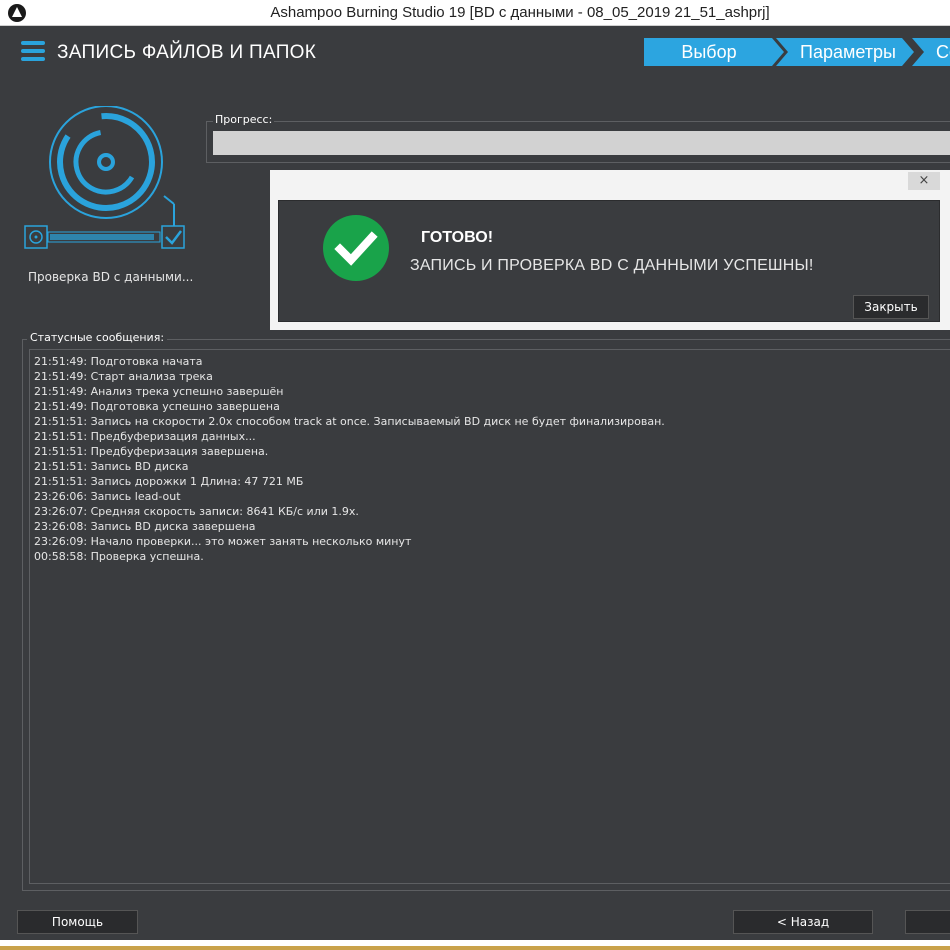 This screenshot has width=950, height=950. What do you see at coordinates (475, 945) in the screenshot?
I see `taskbar-edge` at bounding box center [475, 945].